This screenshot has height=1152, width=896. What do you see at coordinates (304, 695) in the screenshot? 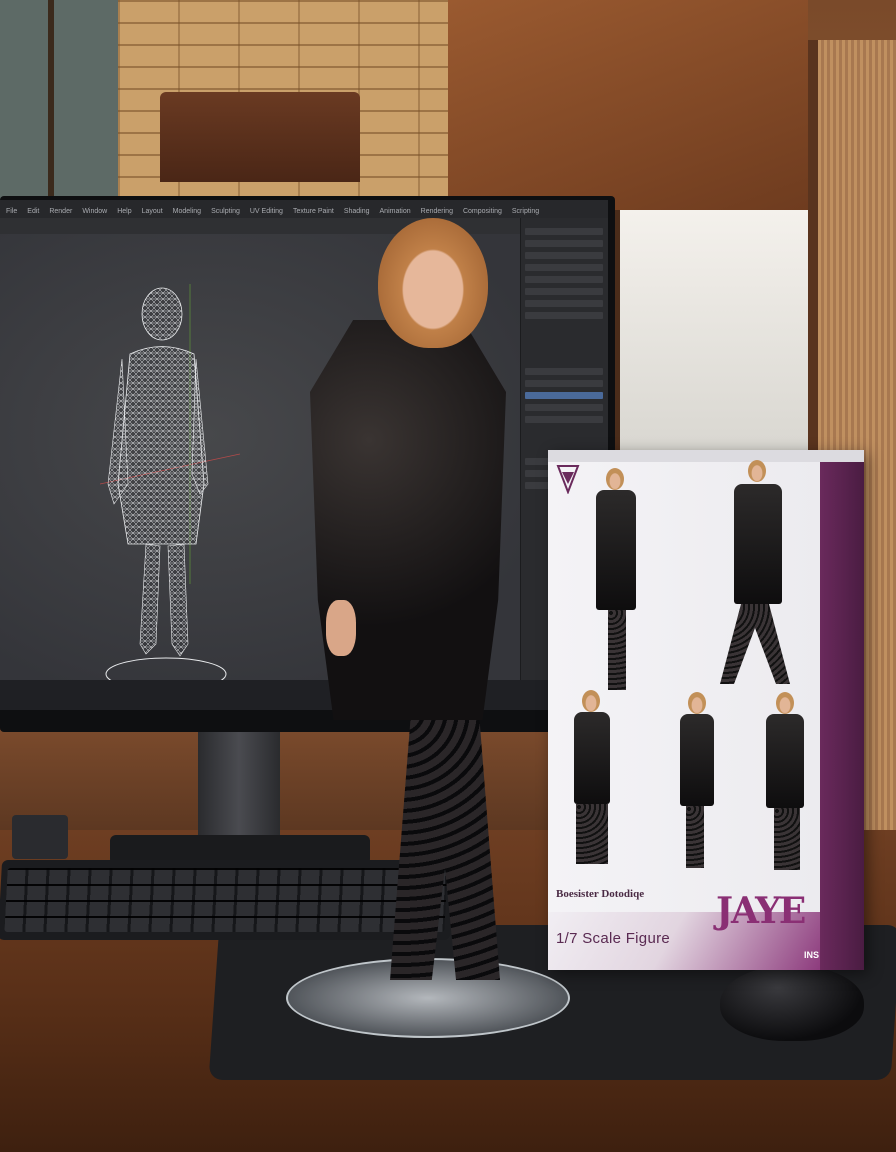
I see `os-taskbar` at bounding box center [304, 695].